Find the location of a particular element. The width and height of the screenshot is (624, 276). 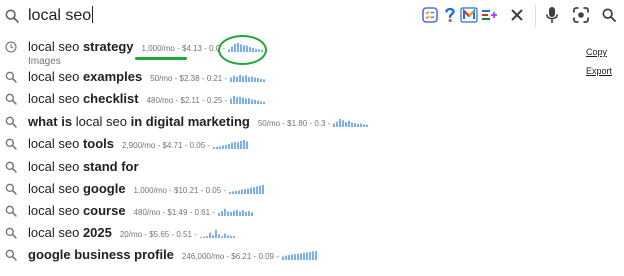

question-extension-icon is located at coordinates (450, 15).